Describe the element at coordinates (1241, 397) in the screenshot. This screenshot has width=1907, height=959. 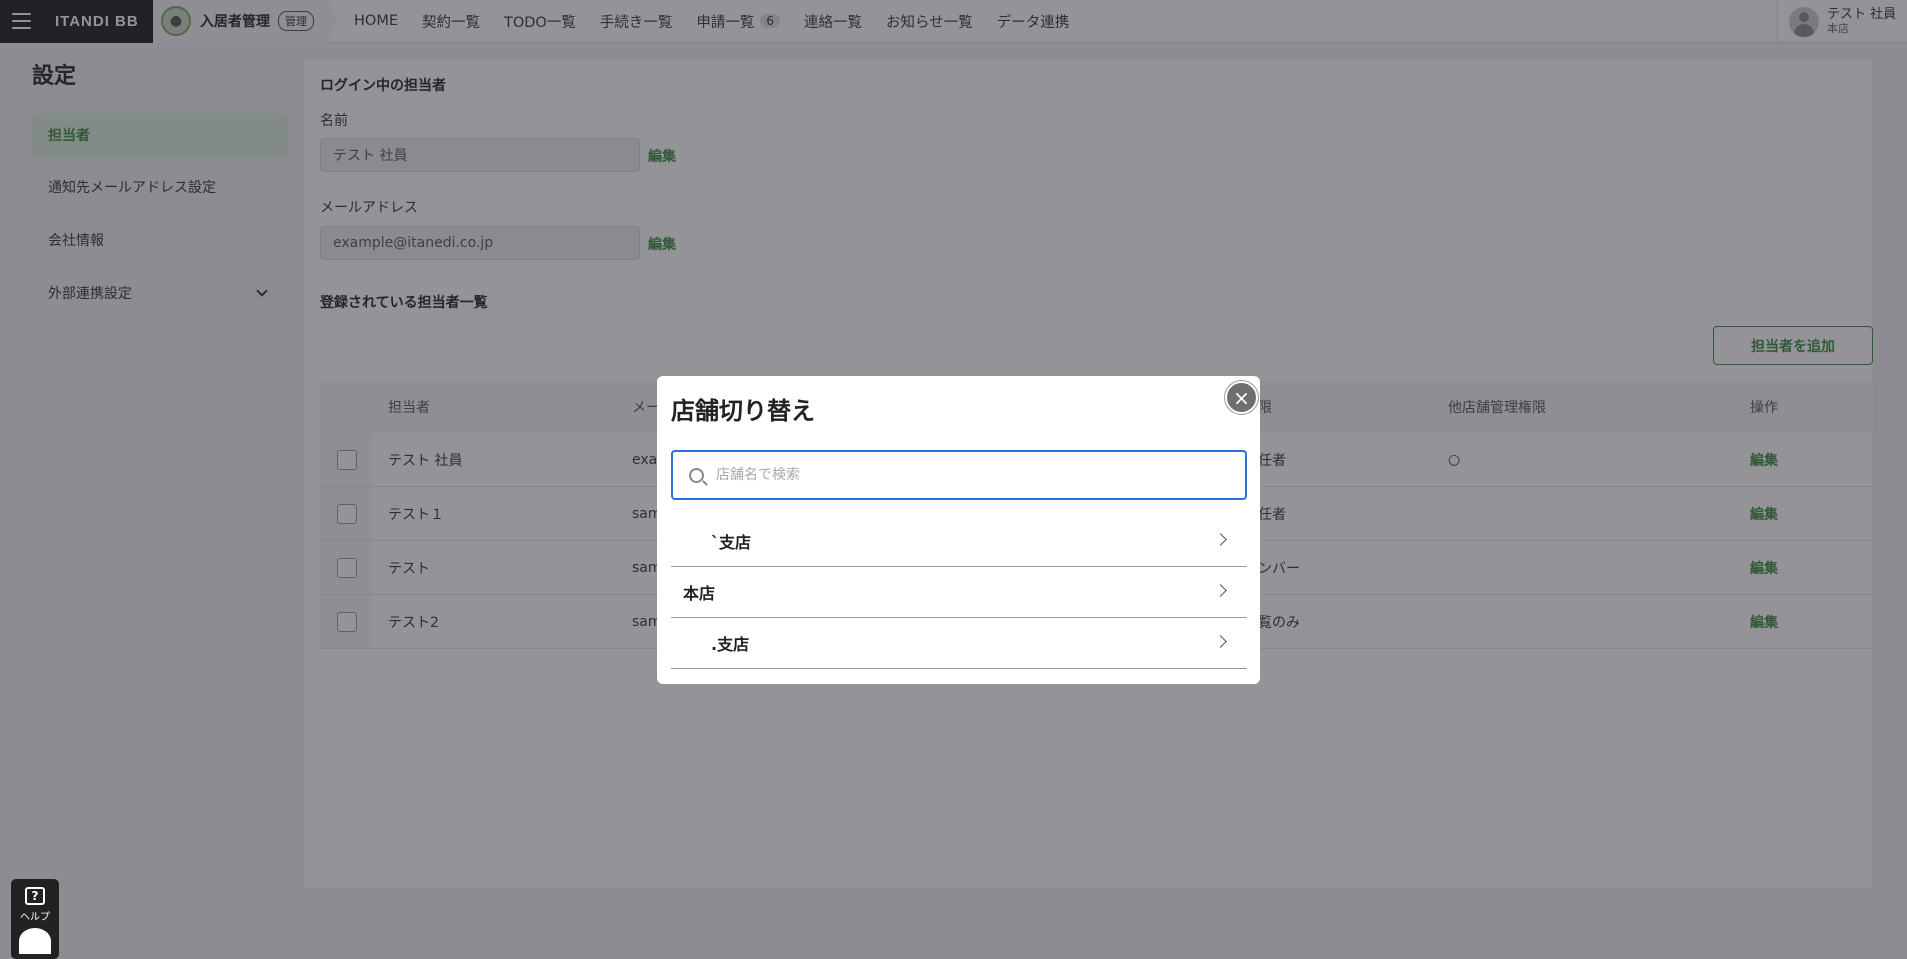
I see `close-icon: ×` at that location.